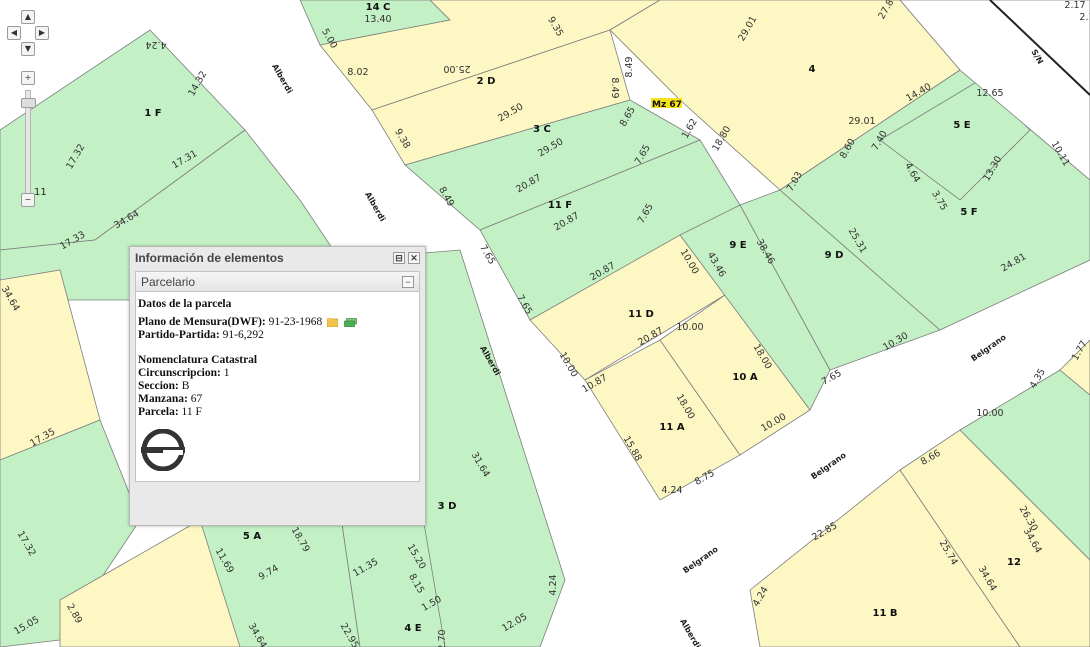 This screenshot has height=647, width=1090. What do you see at coordinates (28, 17) in the screenshot?
I see `pan-up-button: ▲` at bounding box center [28, 17].